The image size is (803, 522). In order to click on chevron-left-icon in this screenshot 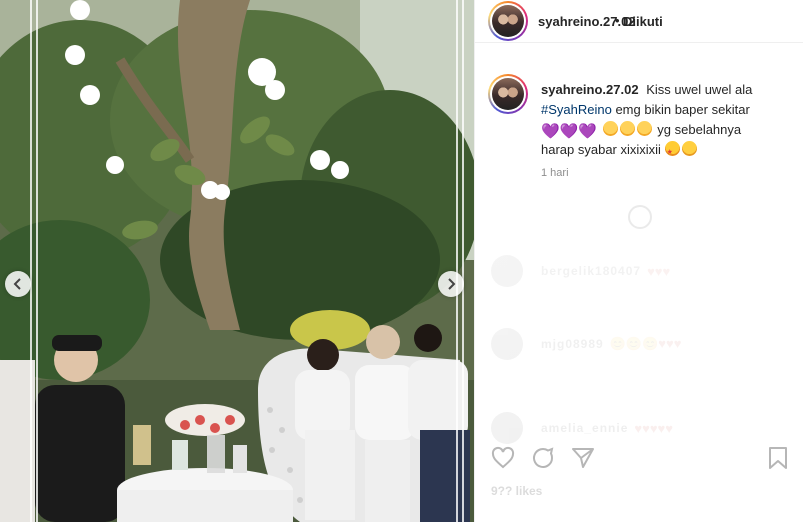, I will do `click(17, 284)`.